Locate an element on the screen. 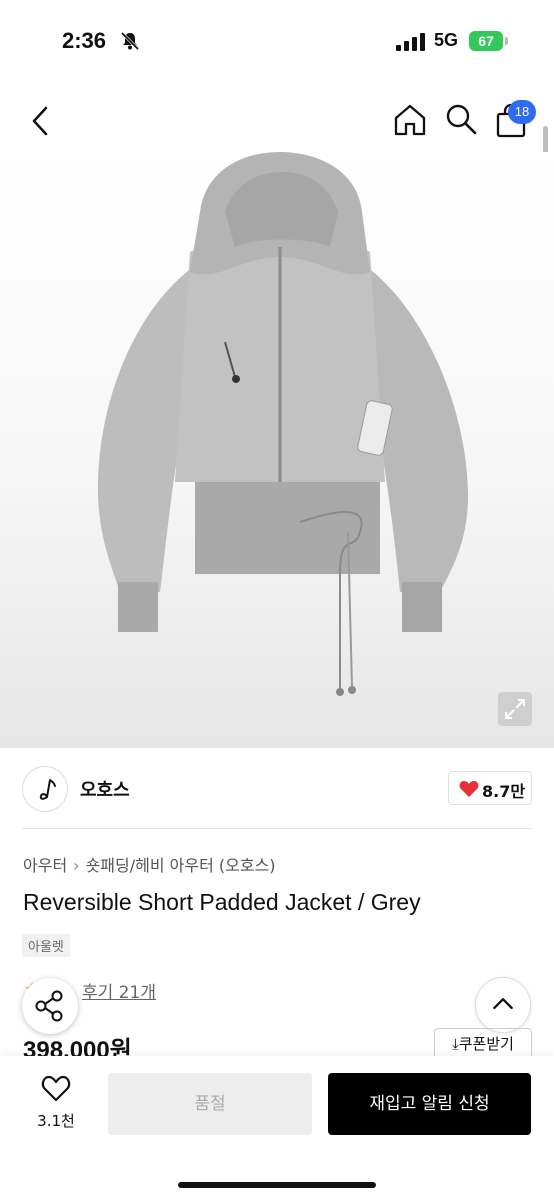 This screenshot has width=554, height=1200. divider is located at coordinates (277, 828).